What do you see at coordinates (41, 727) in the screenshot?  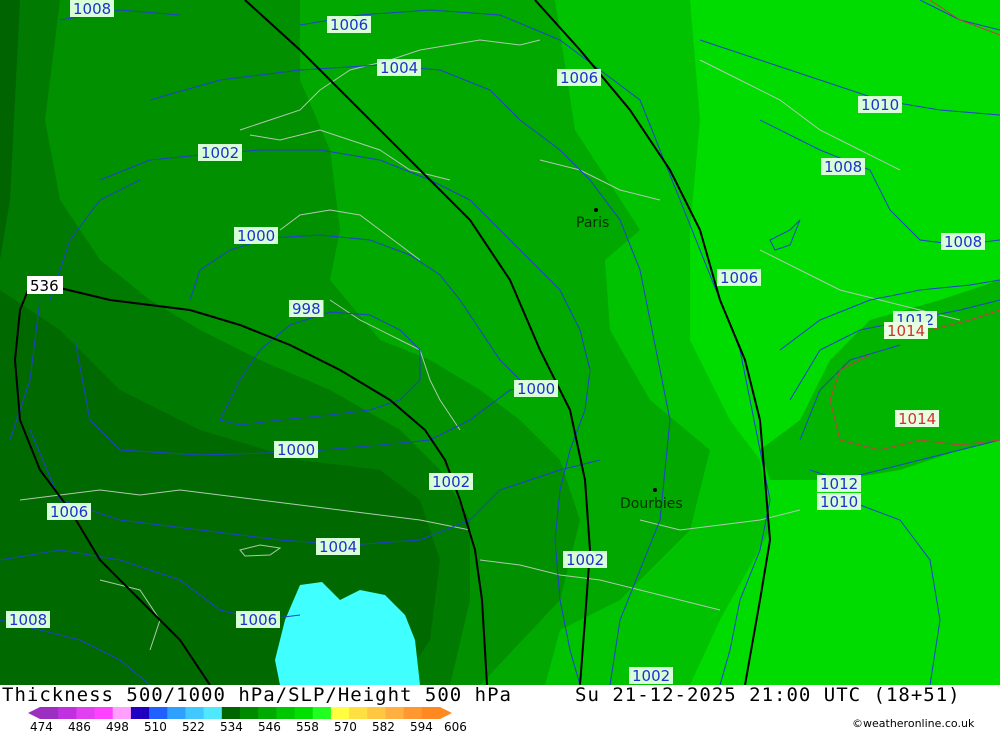 I see `legend-tick-label: 474` at bounding box center [41, 727].